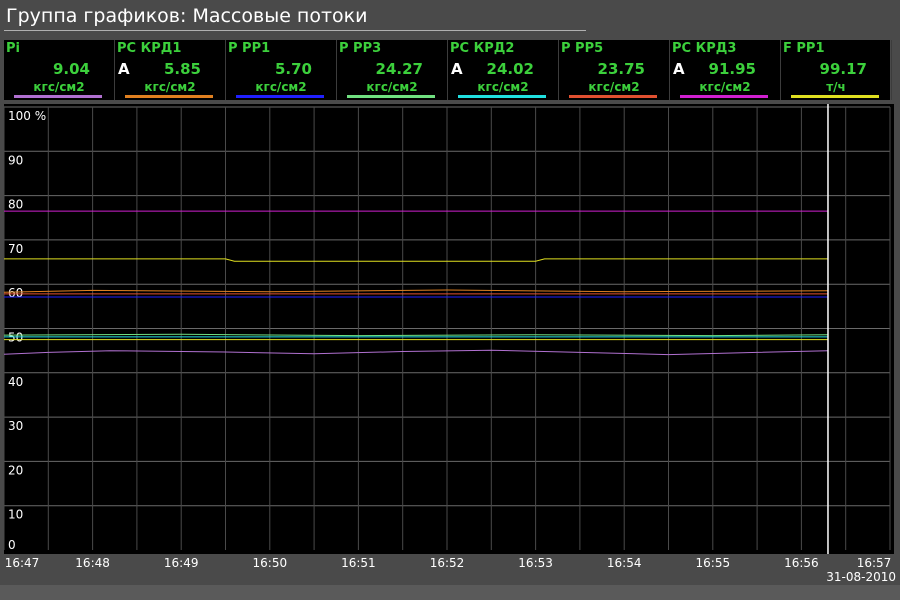  I want to click on x-tick-label: 16:50, so click(270, 563).